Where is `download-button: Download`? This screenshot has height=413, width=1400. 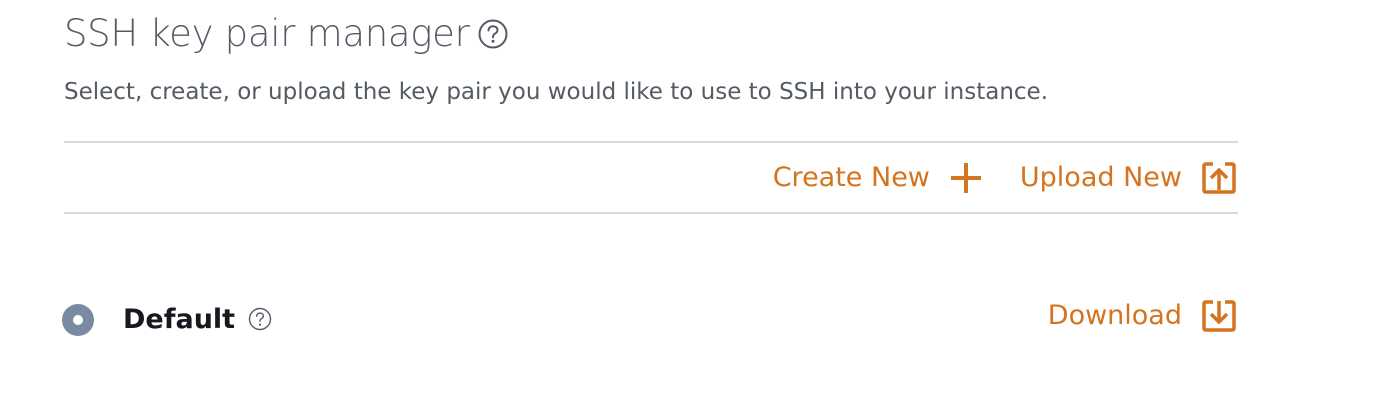 download-button: Download is located at coordinates (1143, 316).